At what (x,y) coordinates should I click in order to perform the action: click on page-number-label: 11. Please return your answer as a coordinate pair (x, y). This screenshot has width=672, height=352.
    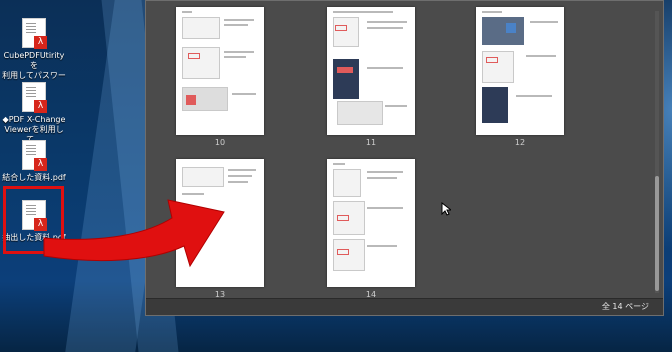
    Looking at the image, I should click on (371, 142).